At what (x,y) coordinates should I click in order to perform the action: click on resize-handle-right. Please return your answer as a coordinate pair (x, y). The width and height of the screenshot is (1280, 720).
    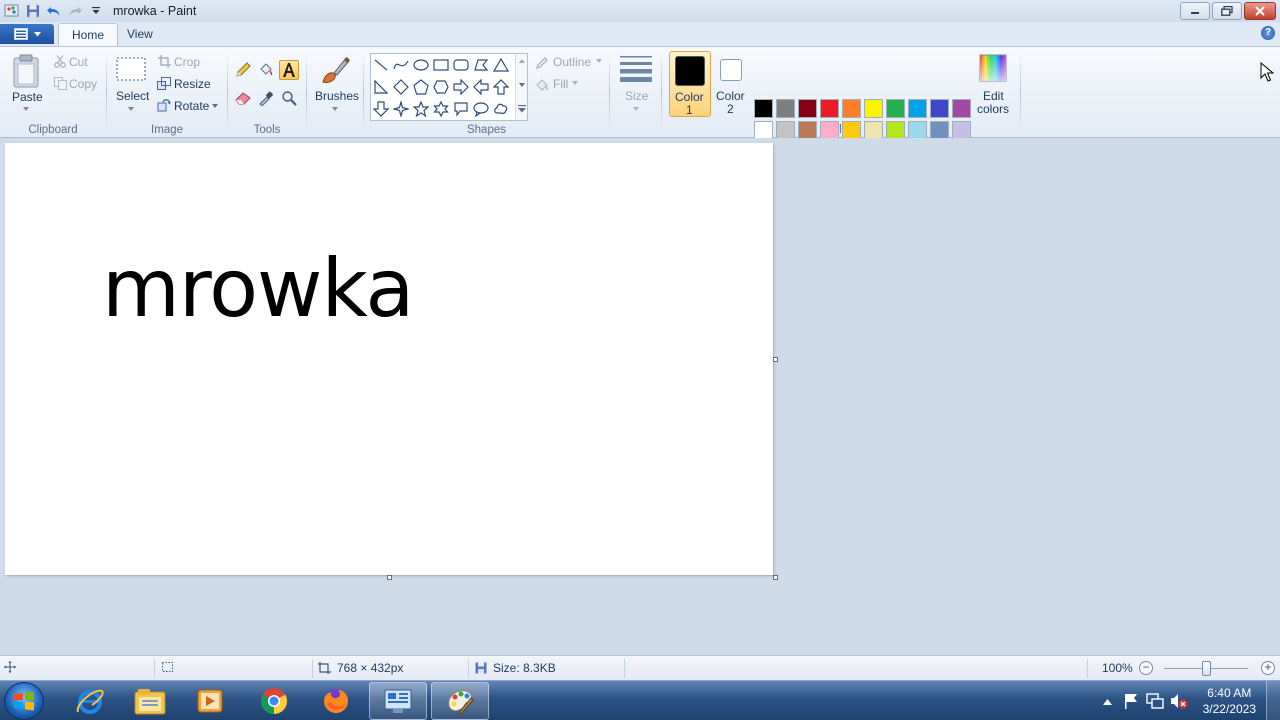
    Looking at the image, I should click on (775, 359).